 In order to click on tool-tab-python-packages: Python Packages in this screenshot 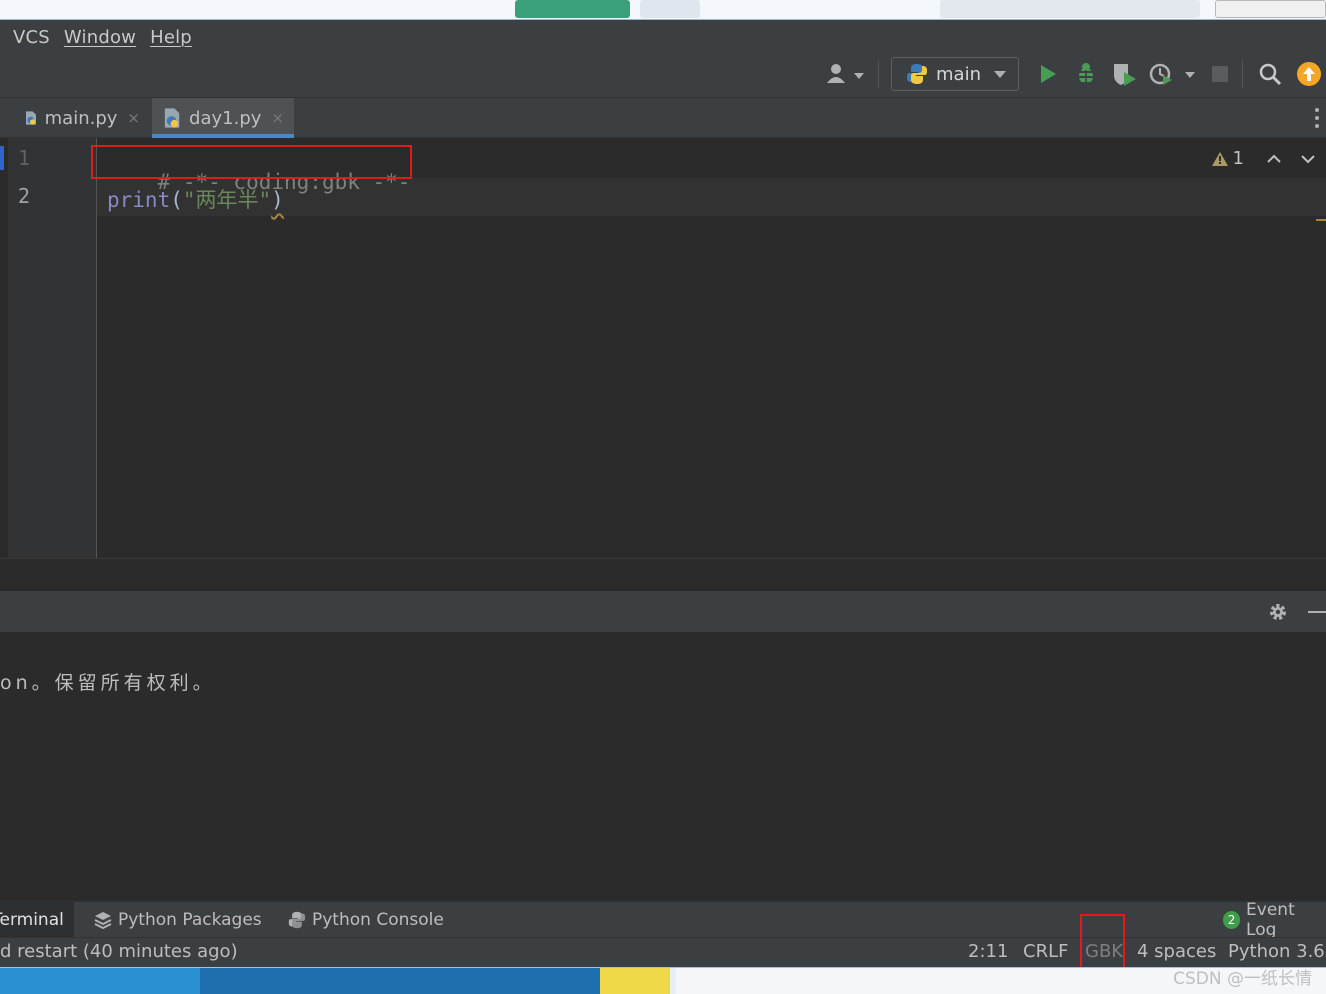, I will do `click(178, 920)`.